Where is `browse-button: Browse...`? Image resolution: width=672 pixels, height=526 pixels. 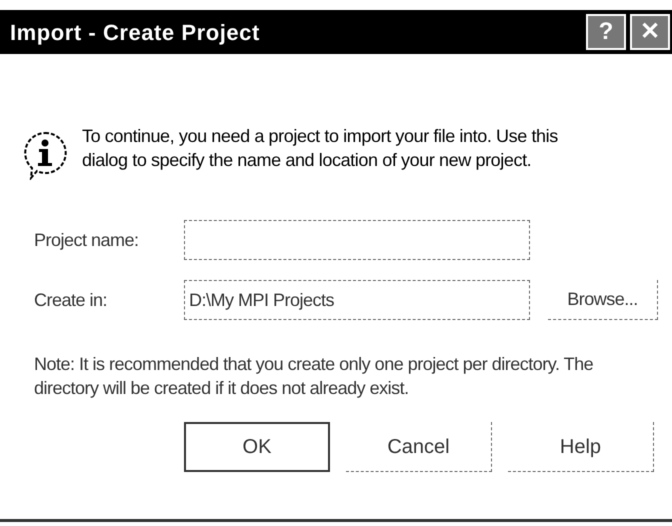
browse-button: Browse... is located at coordinates (603, 300).